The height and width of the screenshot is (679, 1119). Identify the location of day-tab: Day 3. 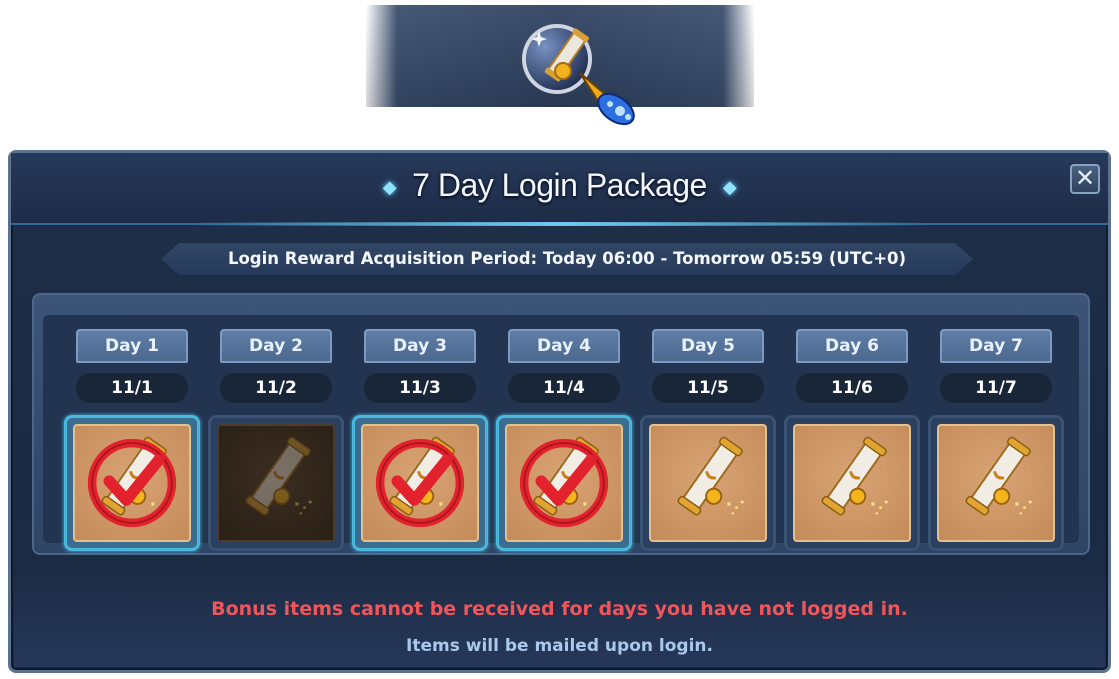
(420, 346).